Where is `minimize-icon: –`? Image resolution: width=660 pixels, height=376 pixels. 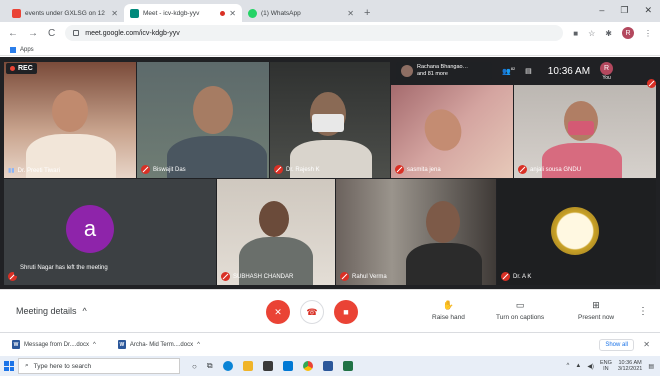
minimize-icon: – is located at coordinates (601, 10).